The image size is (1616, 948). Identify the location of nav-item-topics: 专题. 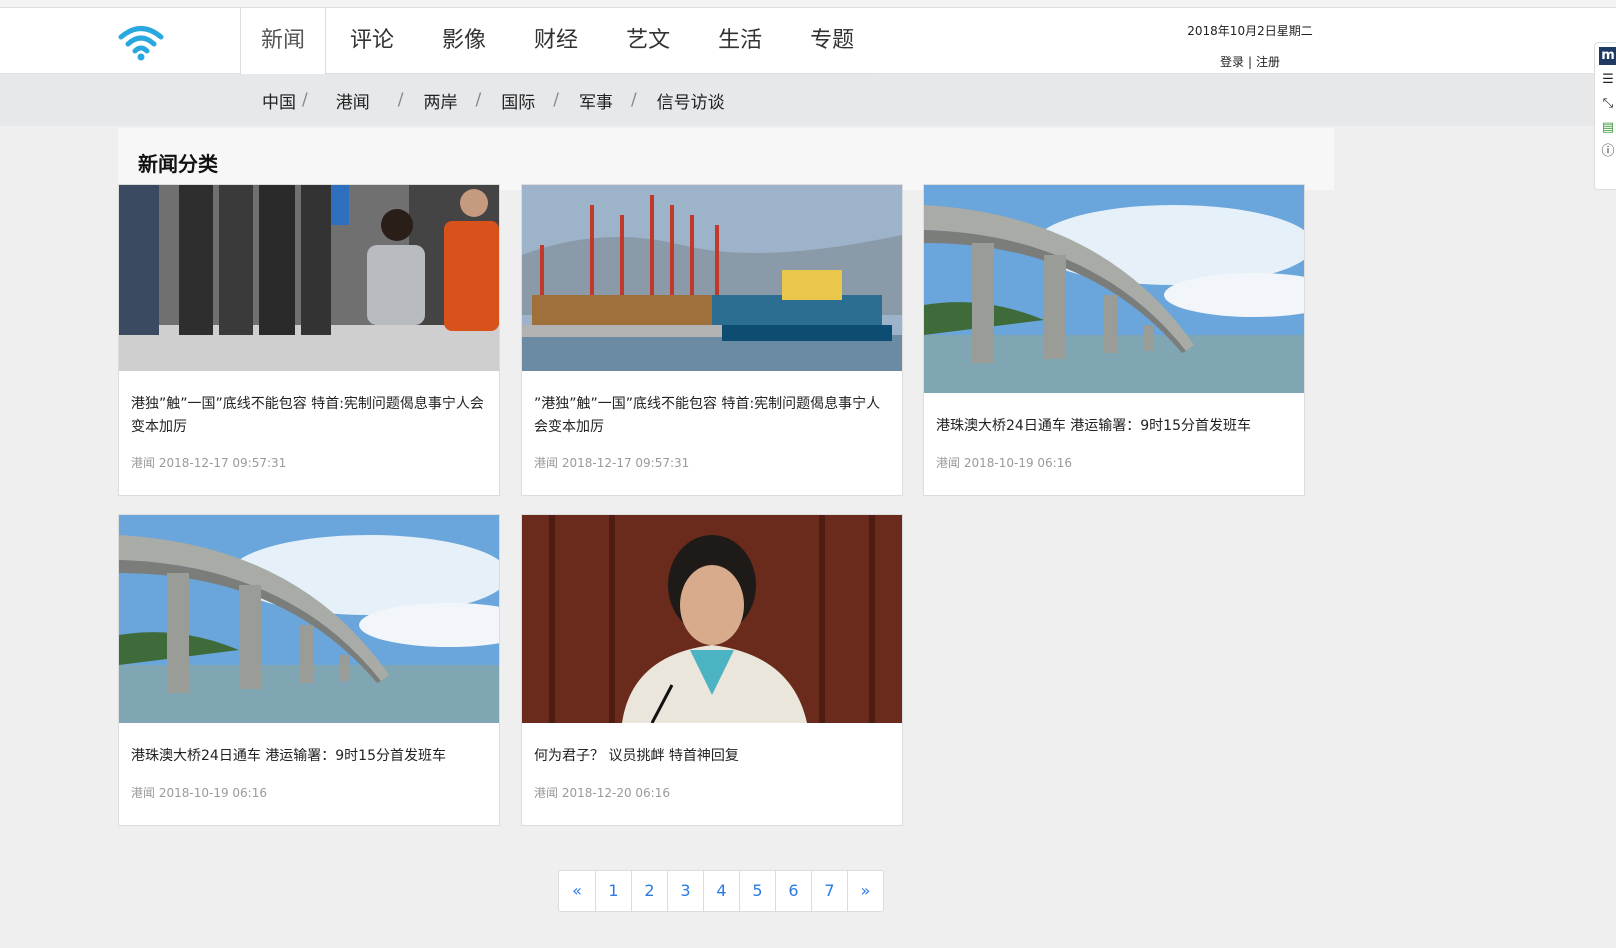
(832, 41).